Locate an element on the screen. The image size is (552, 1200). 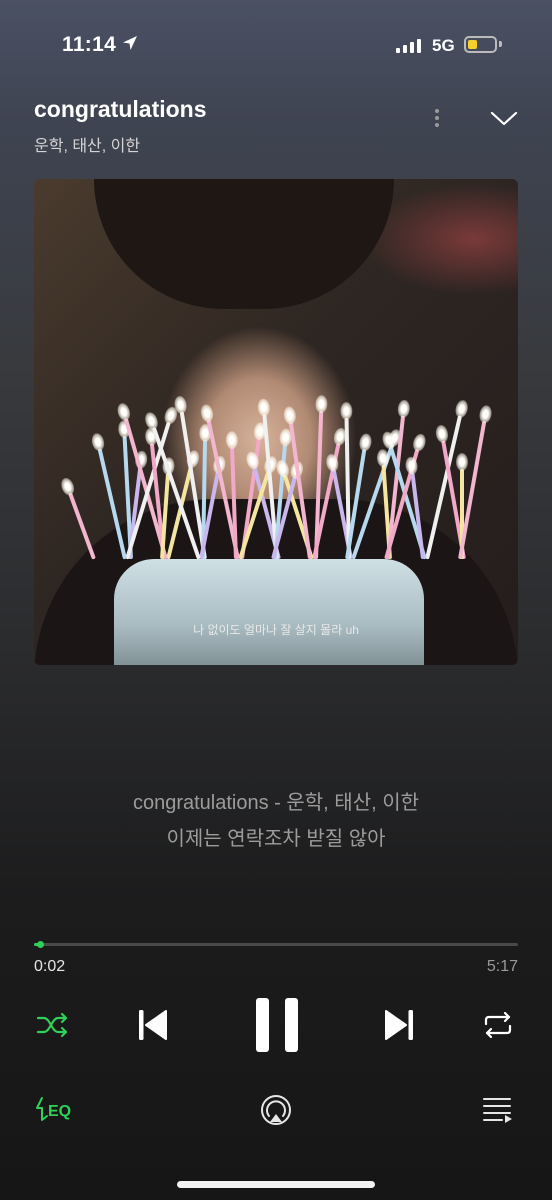
equalizer-icon: EQ is located at coordinates (55, 1109).